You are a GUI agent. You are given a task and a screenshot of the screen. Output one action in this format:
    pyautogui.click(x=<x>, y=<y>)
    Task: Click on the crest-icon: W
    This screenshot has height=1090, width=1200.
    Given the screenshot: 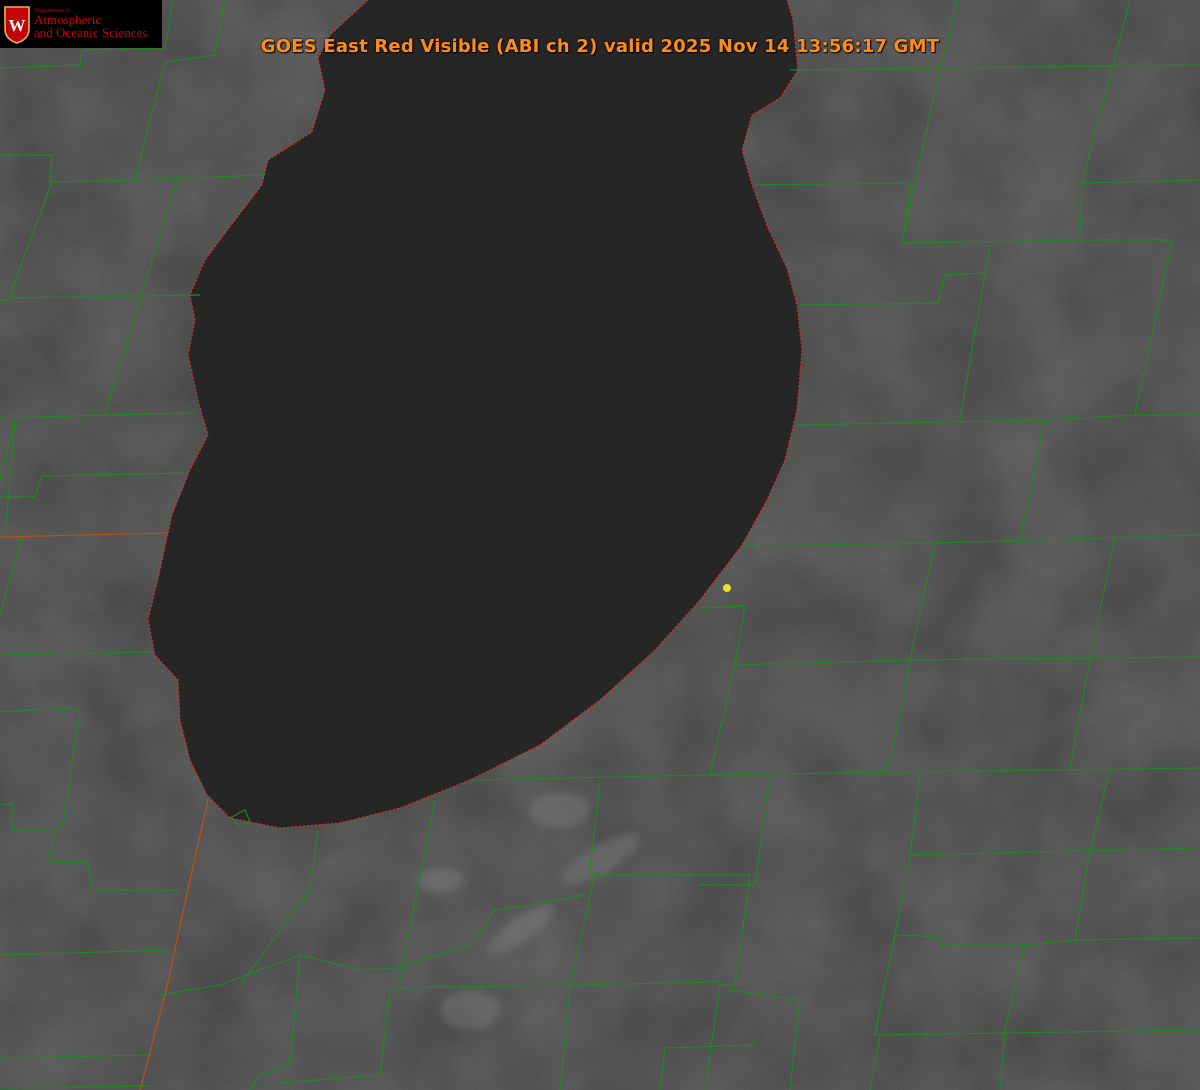 What is the action you would take?
    pyautogui.click(x=17, y=25)
    